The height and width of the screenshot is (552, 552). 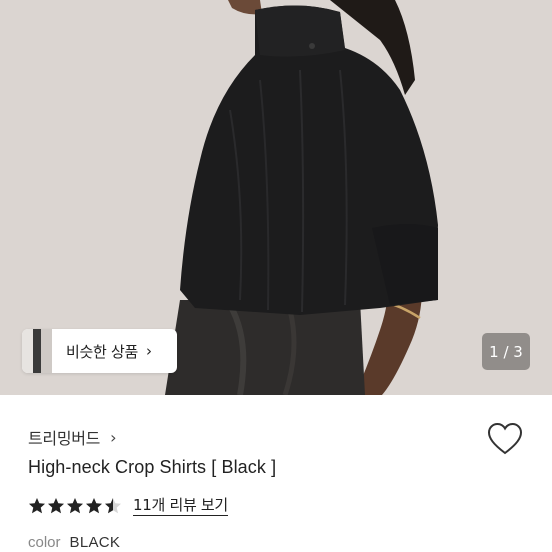 I want to click on review-link: 11개 리뷰 보기, so click(x=180, y=506).